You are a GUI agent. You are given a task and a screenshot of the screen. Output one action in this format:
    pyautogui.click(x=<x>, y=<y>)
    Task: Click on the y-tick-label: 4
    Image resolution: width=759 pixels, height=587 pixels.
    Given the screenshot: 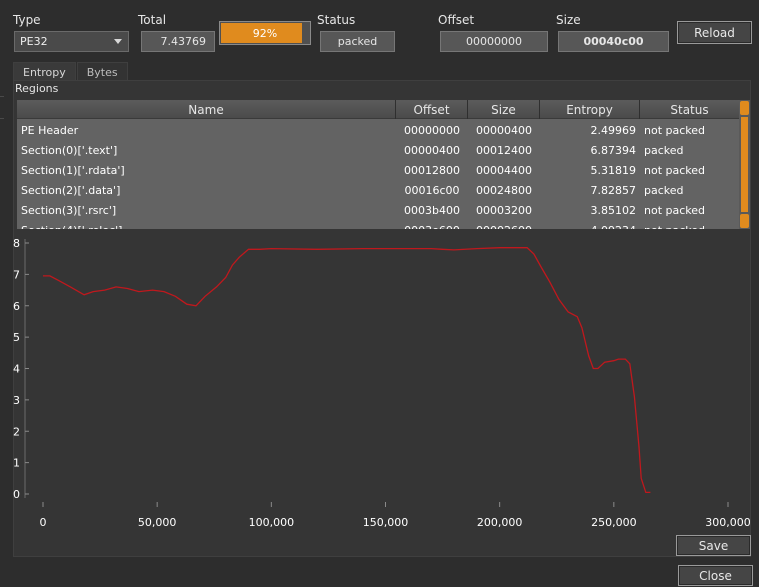 What is the action you would take?
    pyautogui.click(x=16, y=369)
    